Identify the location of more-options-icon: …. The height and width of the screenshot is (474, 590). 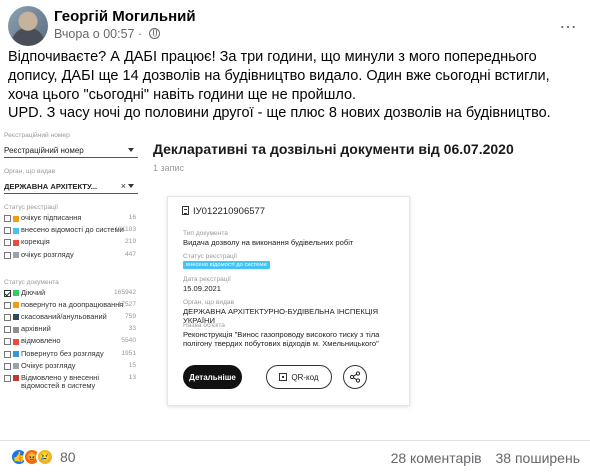
(568, 22).